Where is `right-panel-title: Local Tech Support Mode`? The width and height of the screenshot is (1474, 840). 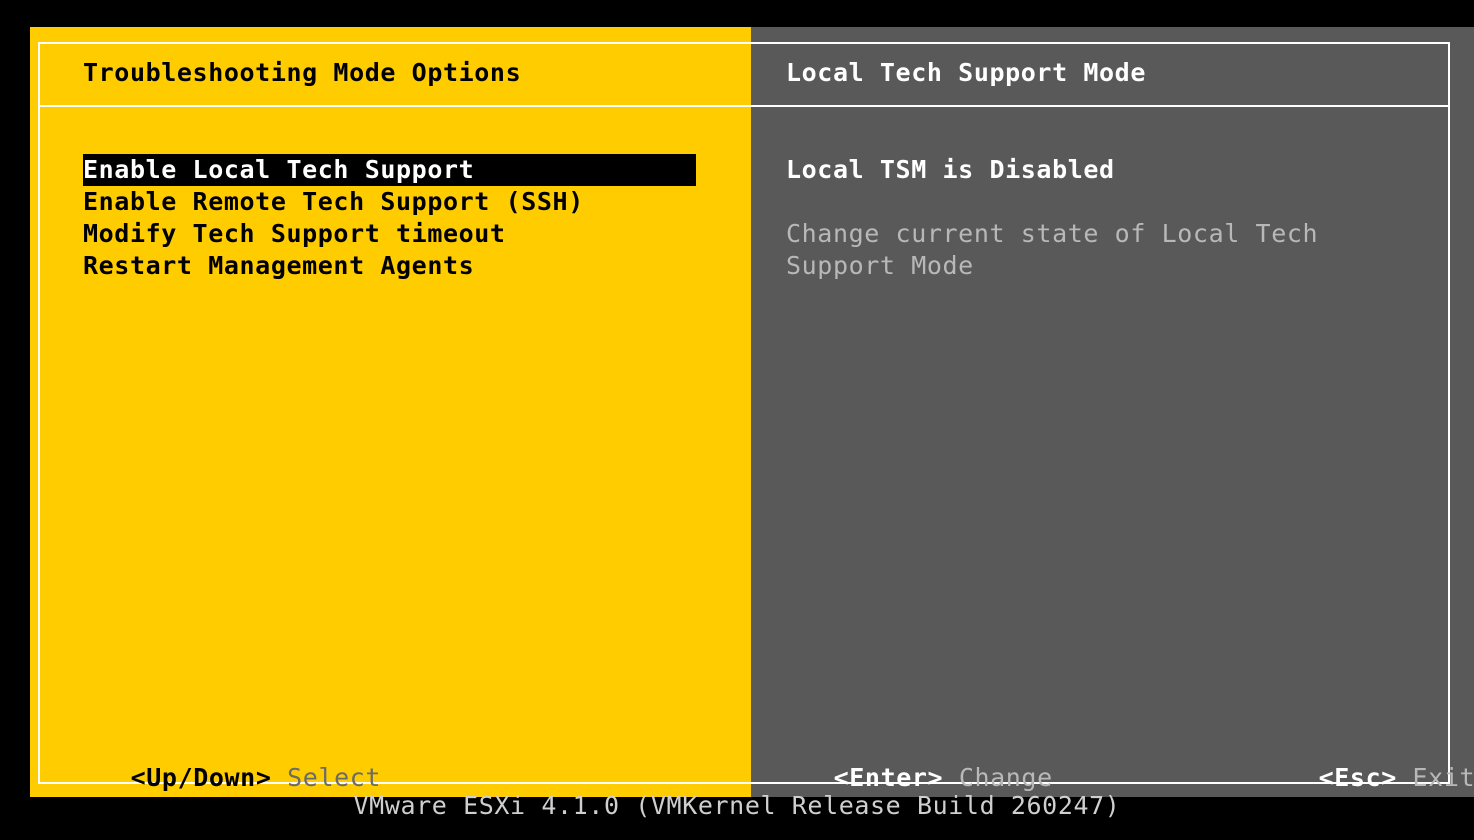 right-panel-title: Local Tech Support Mode is located at coordinates (966, 72).